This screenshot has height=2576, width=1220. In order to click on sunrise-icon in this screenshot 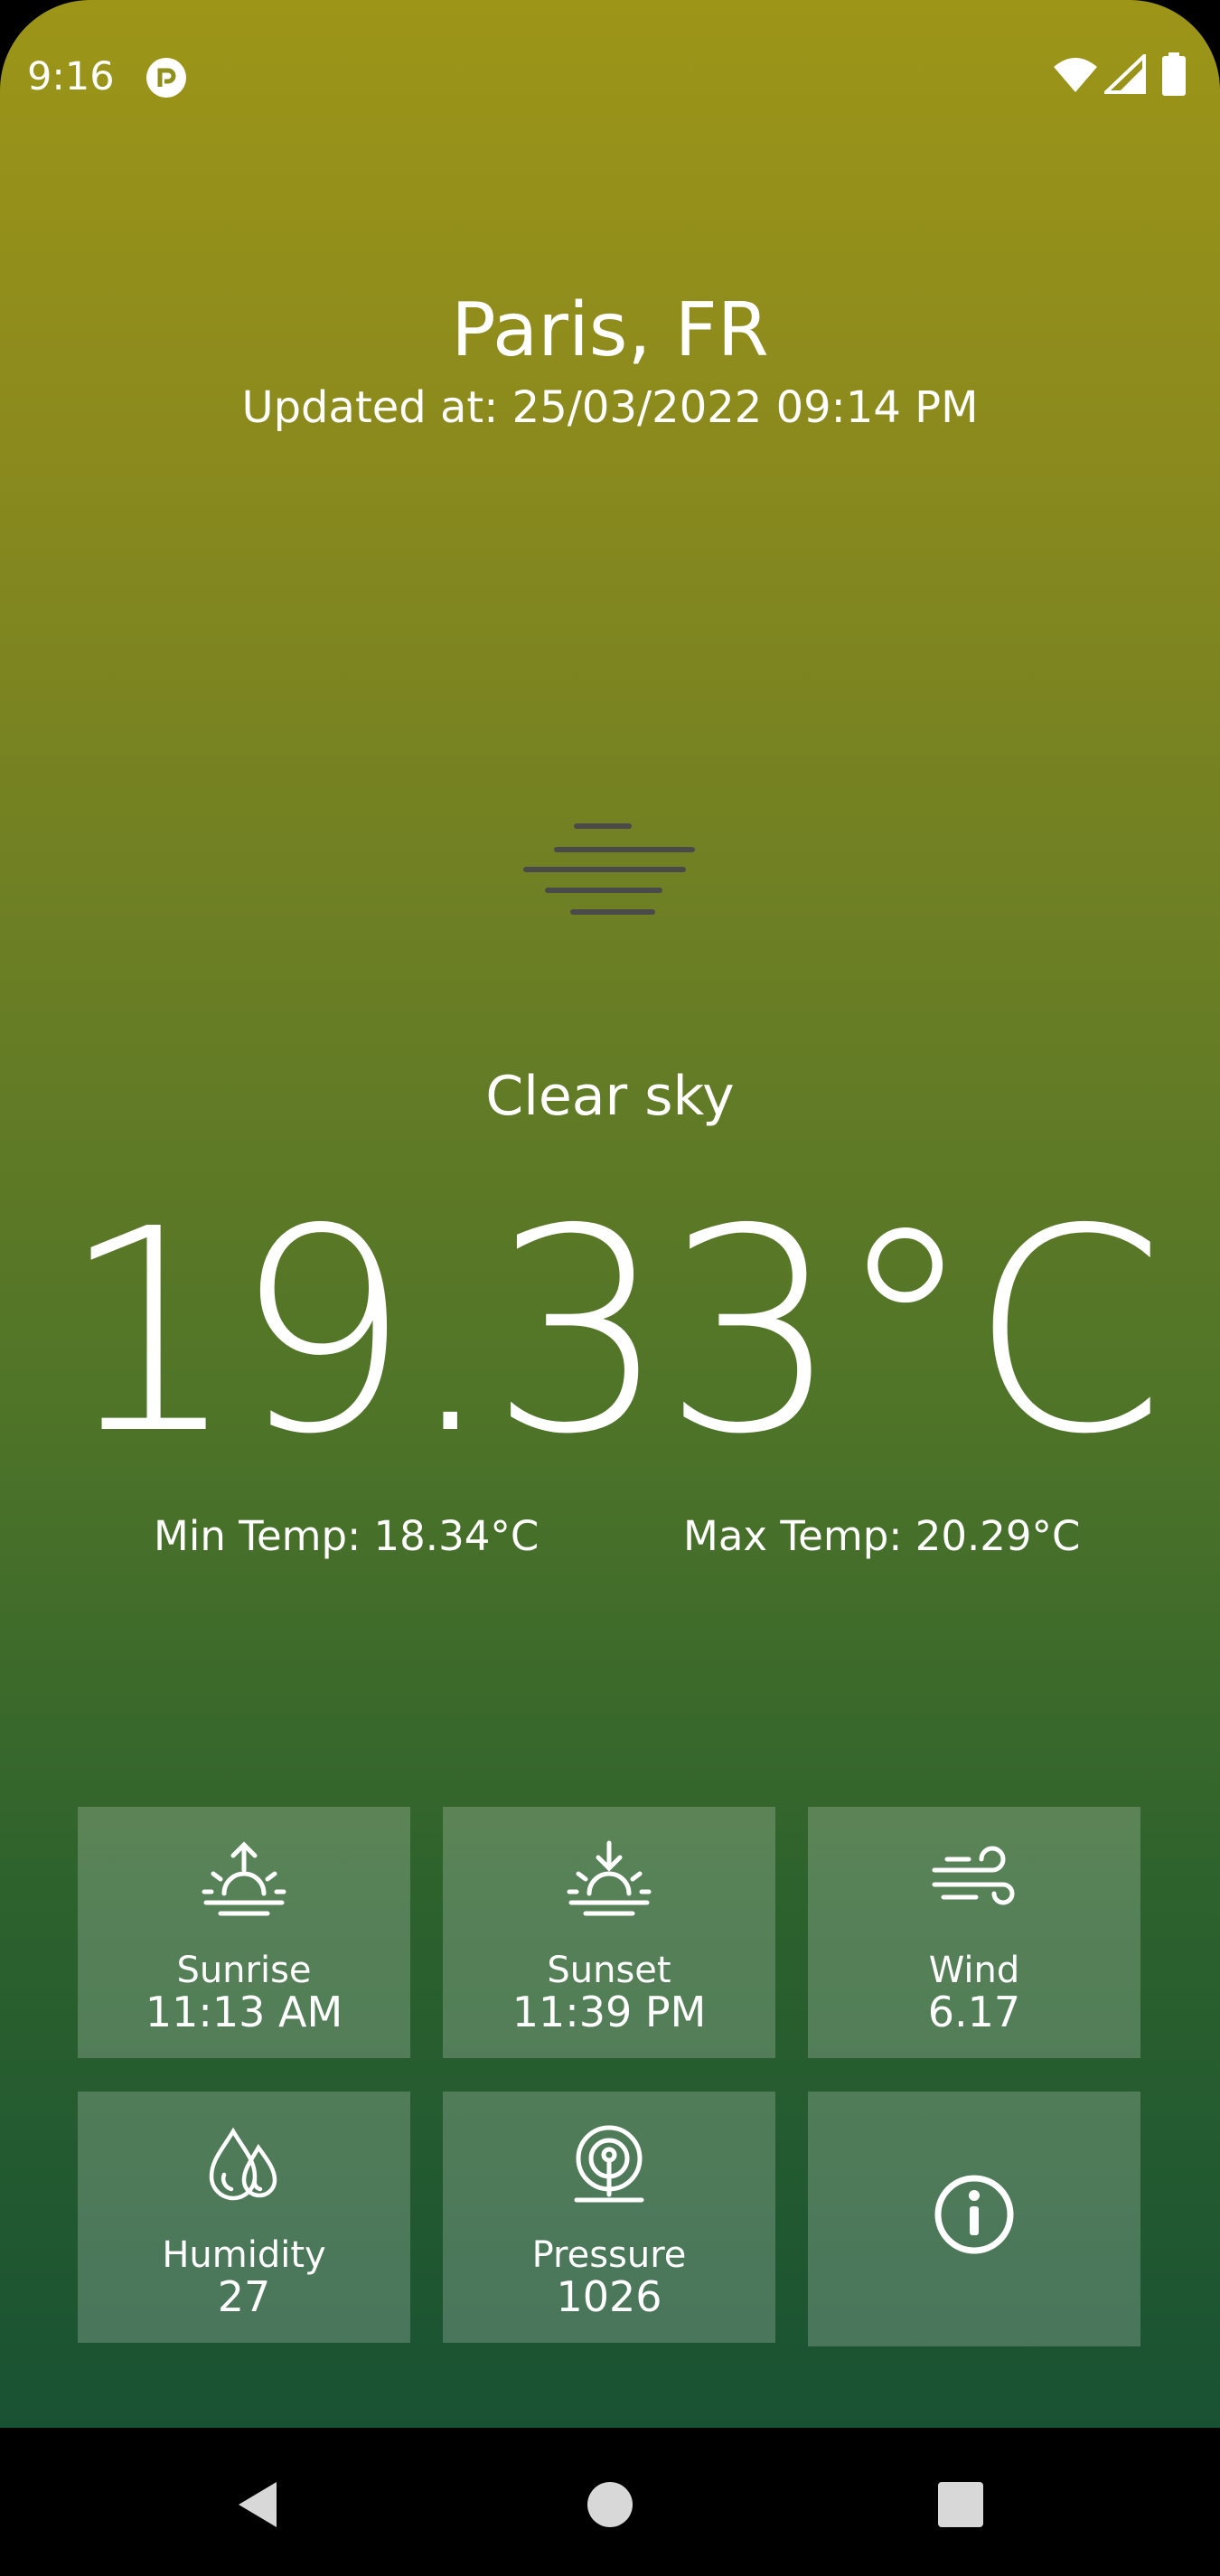, I will do `click(244, 1879)`.